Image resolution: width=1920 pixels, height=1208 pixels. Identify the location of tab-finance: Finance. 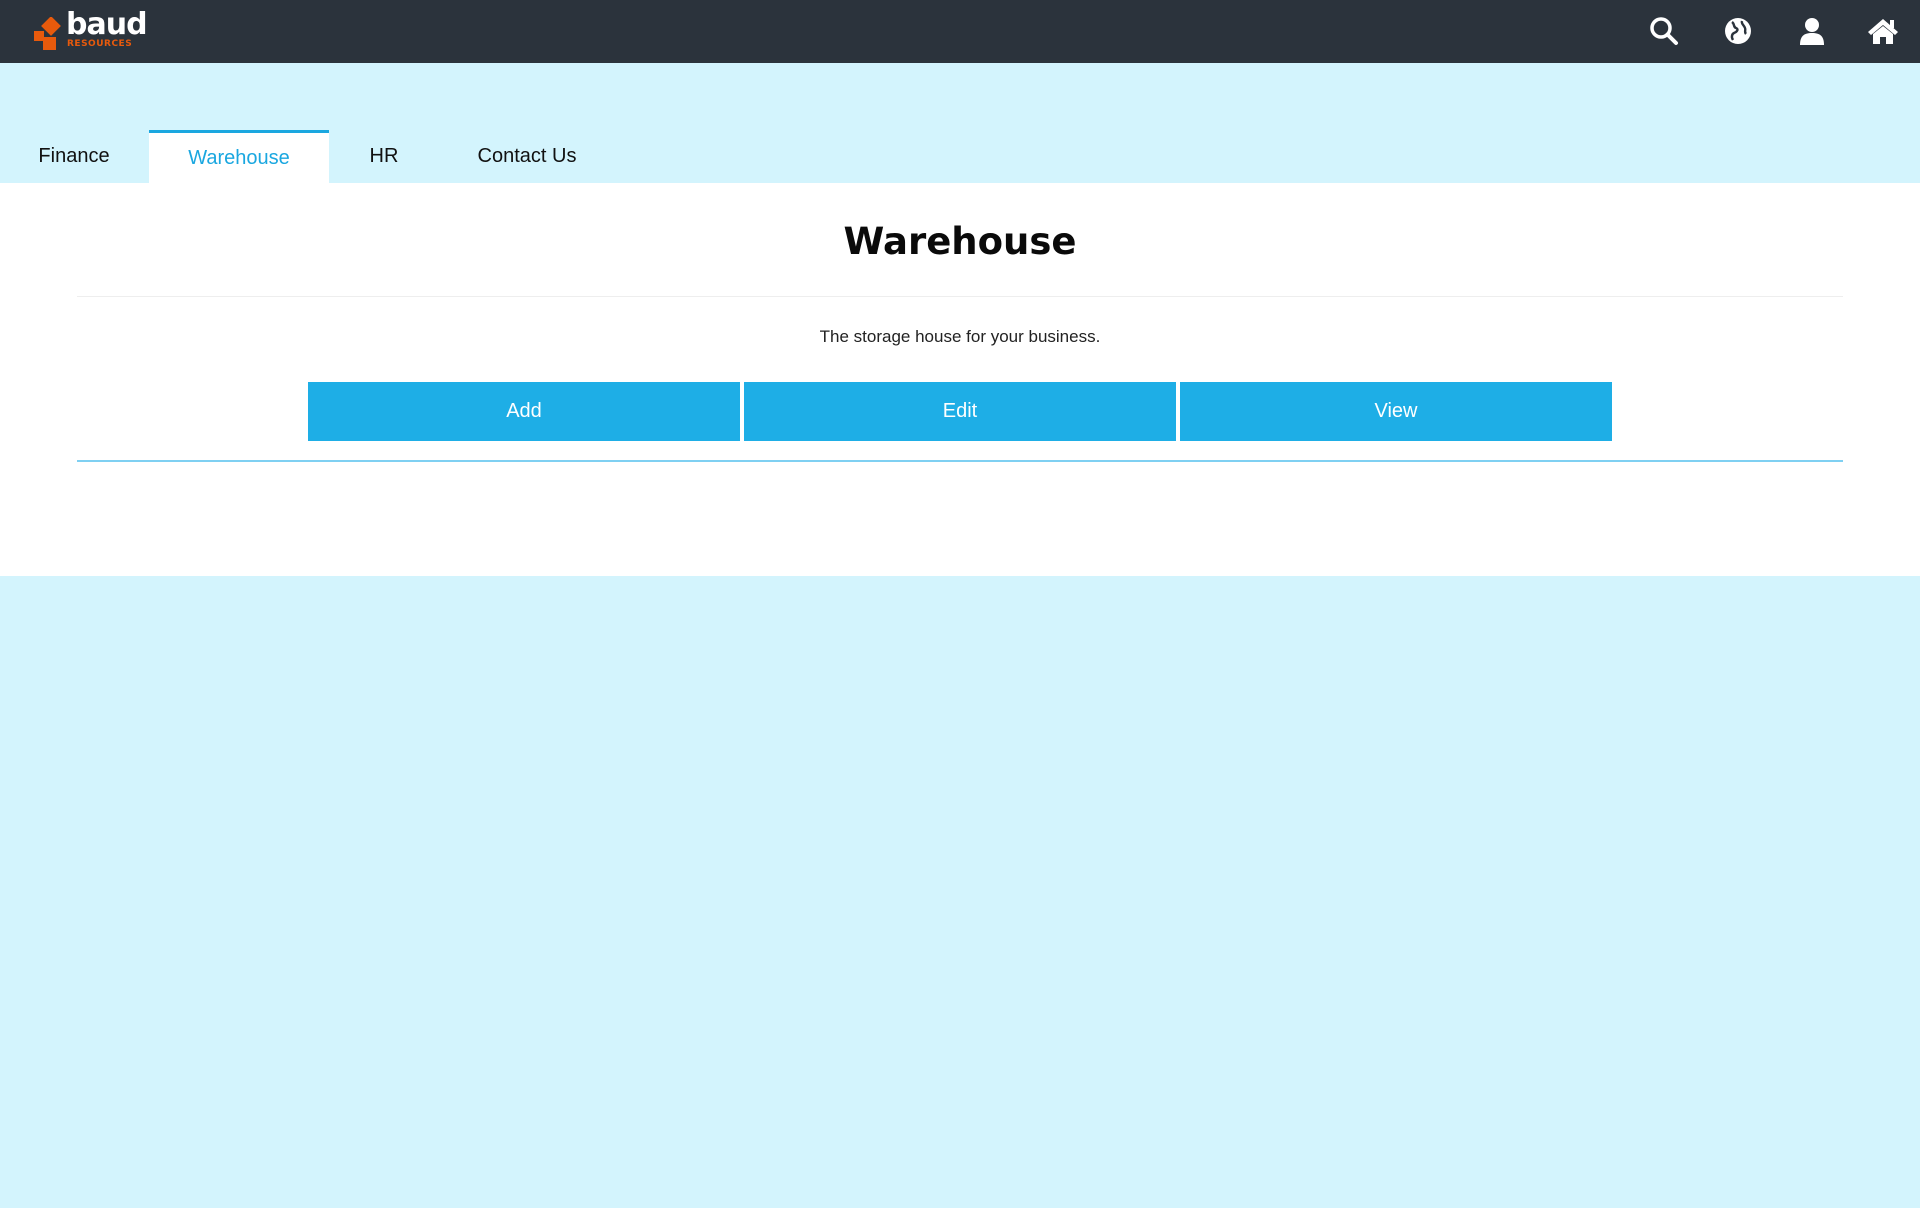
(74, 156).